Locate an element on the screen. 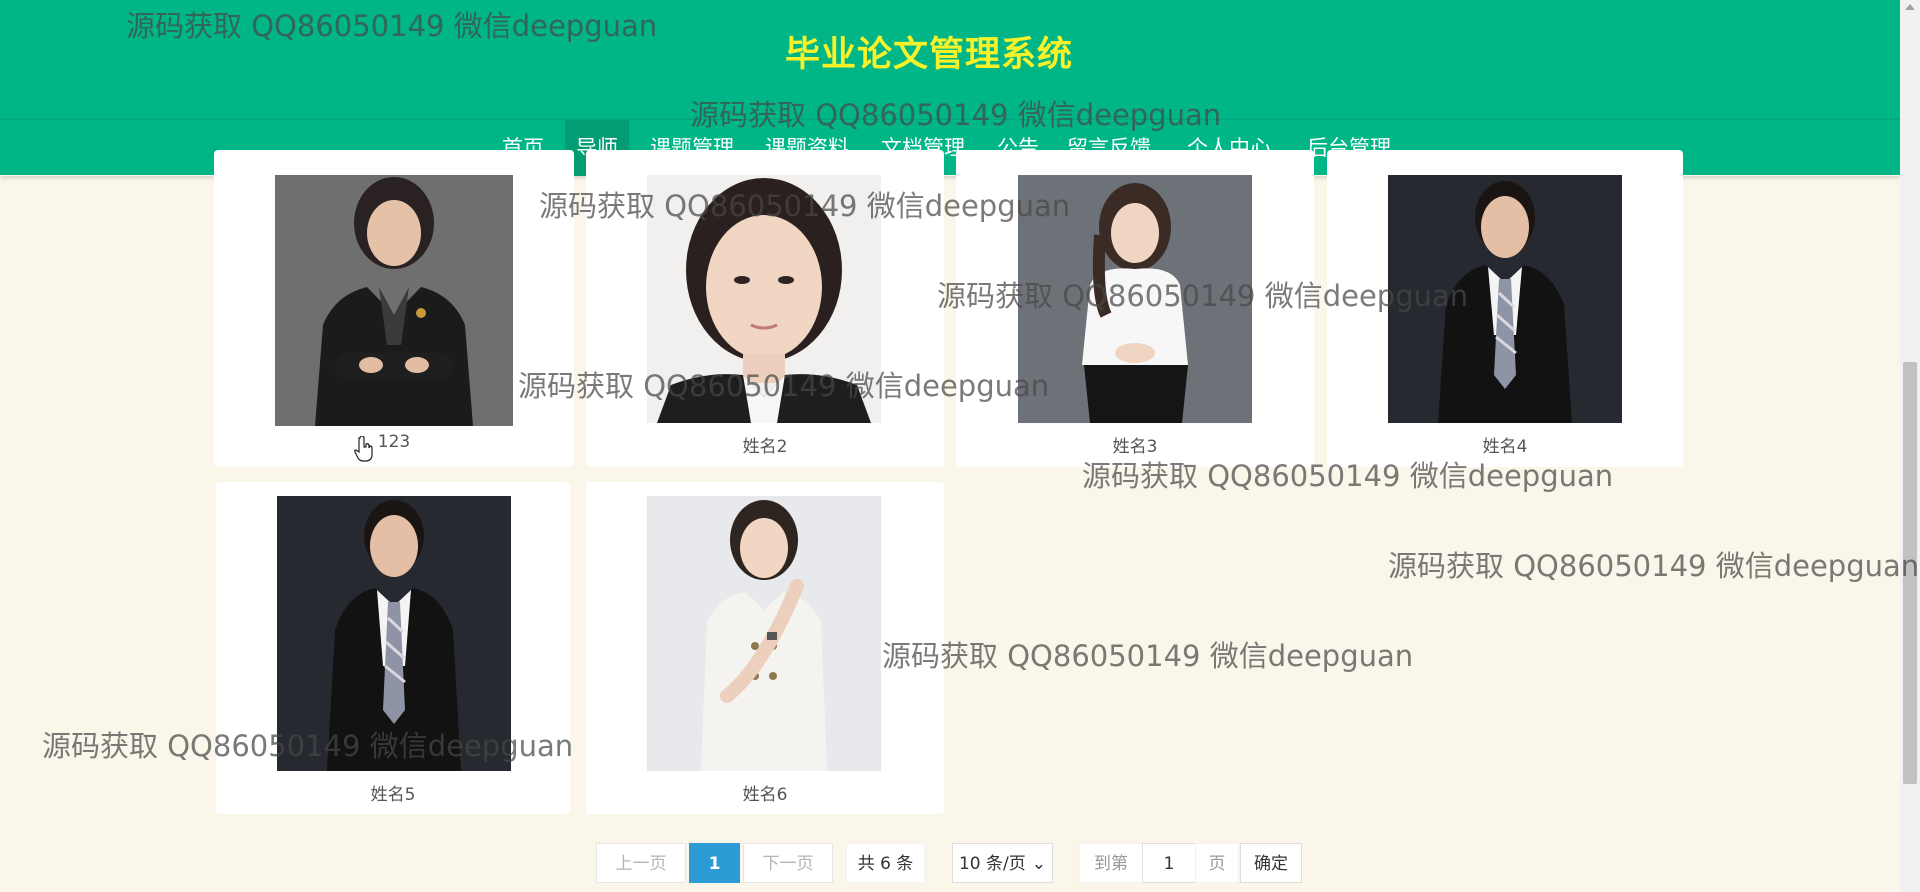  goto-label: 到第 is located at coordinates (1111, 863).